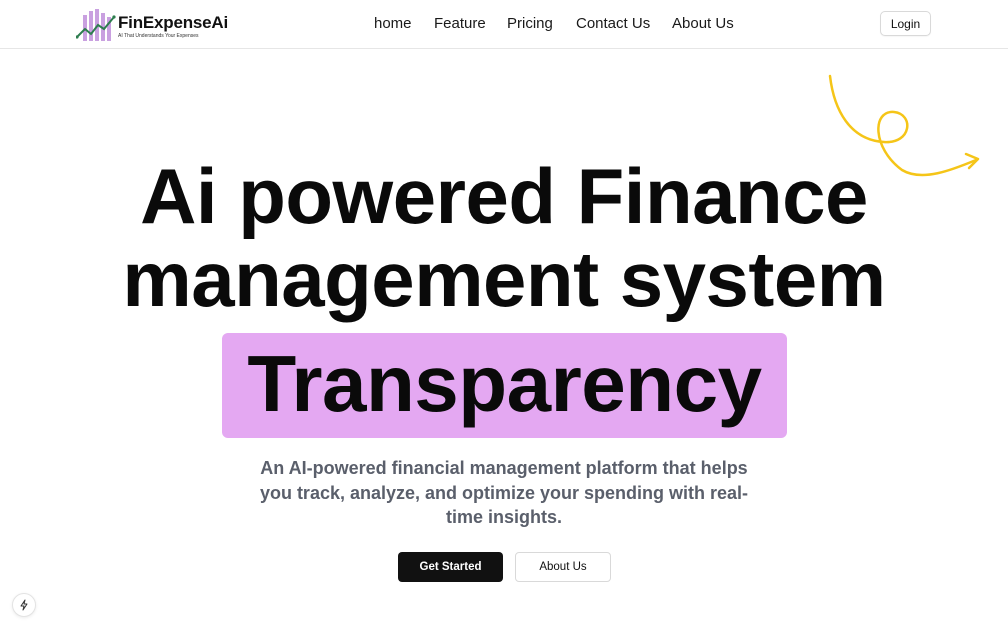  I want to click on login-button: Login, so click(905, 23).